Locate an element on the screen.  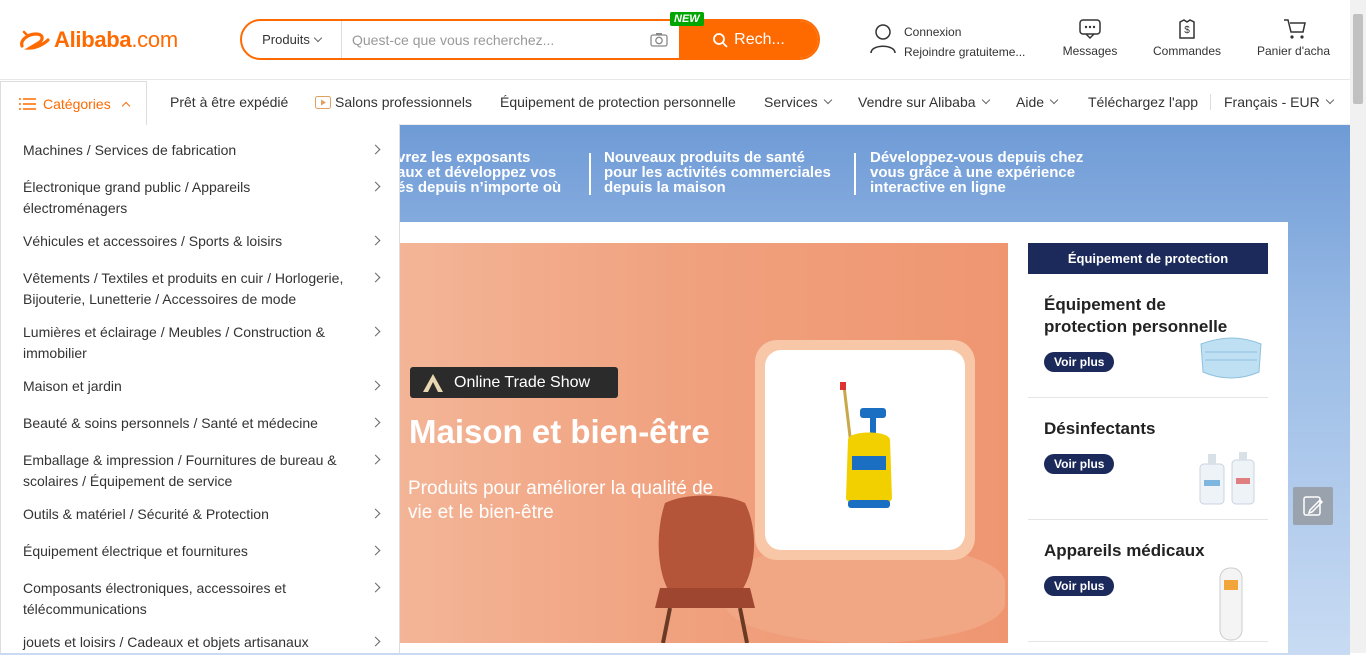
face-mask-image is located at coordinates (1231, 358).